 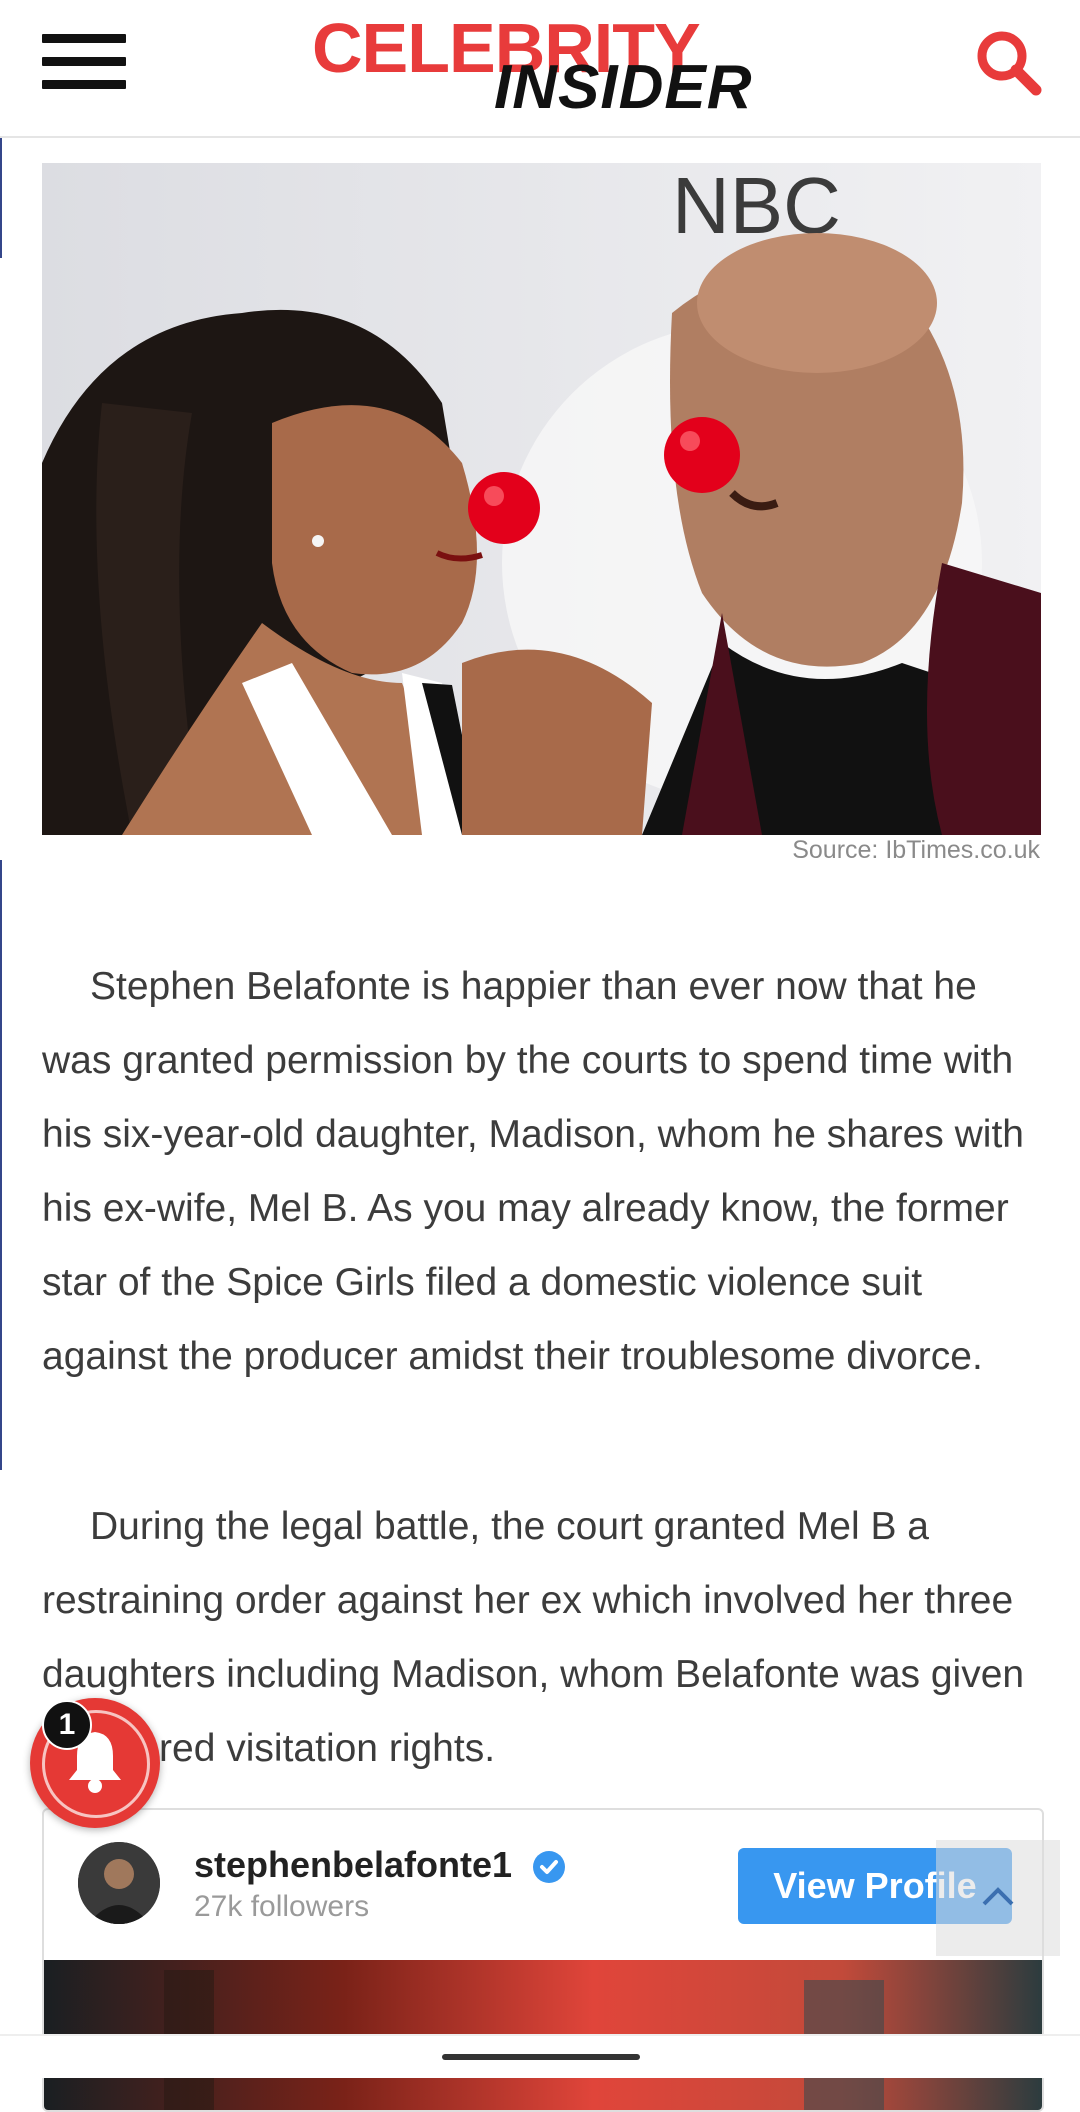 I want to click on notification-count-badge: 1, so click(x=67, y=1725).